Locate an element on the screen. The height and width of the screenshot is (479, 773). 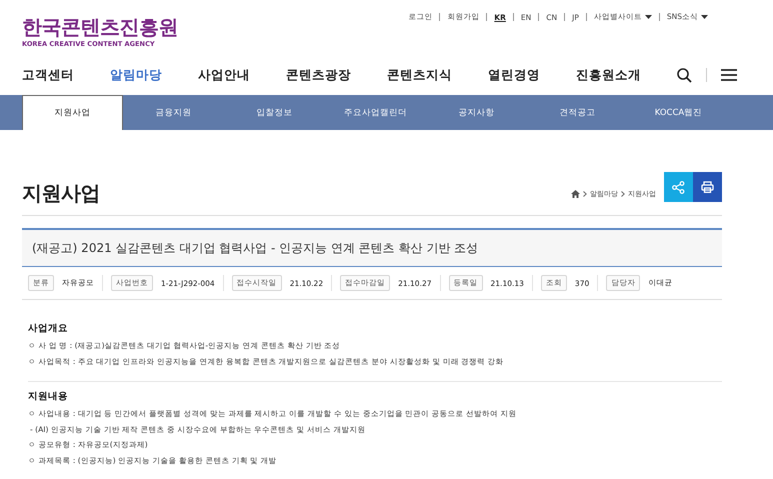
share-icon is located at coordinates (678, 187).